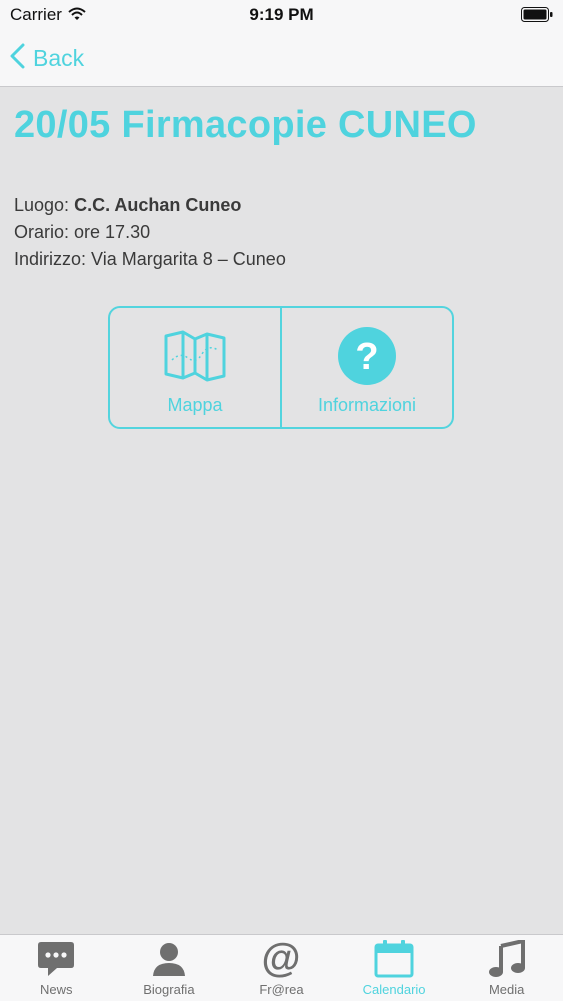 The height and width of the screenshot is (1001, 563). I want to click on music-note-icon, so click(506, 959).